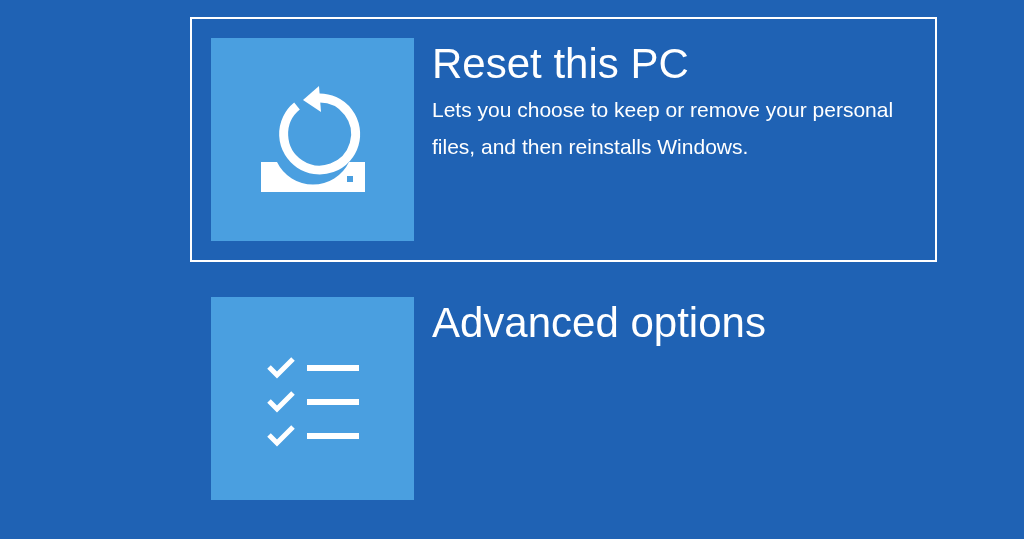 The height and width of the screenshot is (539, 1024). What do you see at coordinates (599, 323) in the screenshot?
I see `option-title: Advanced options` at bounding box center [599, 323].